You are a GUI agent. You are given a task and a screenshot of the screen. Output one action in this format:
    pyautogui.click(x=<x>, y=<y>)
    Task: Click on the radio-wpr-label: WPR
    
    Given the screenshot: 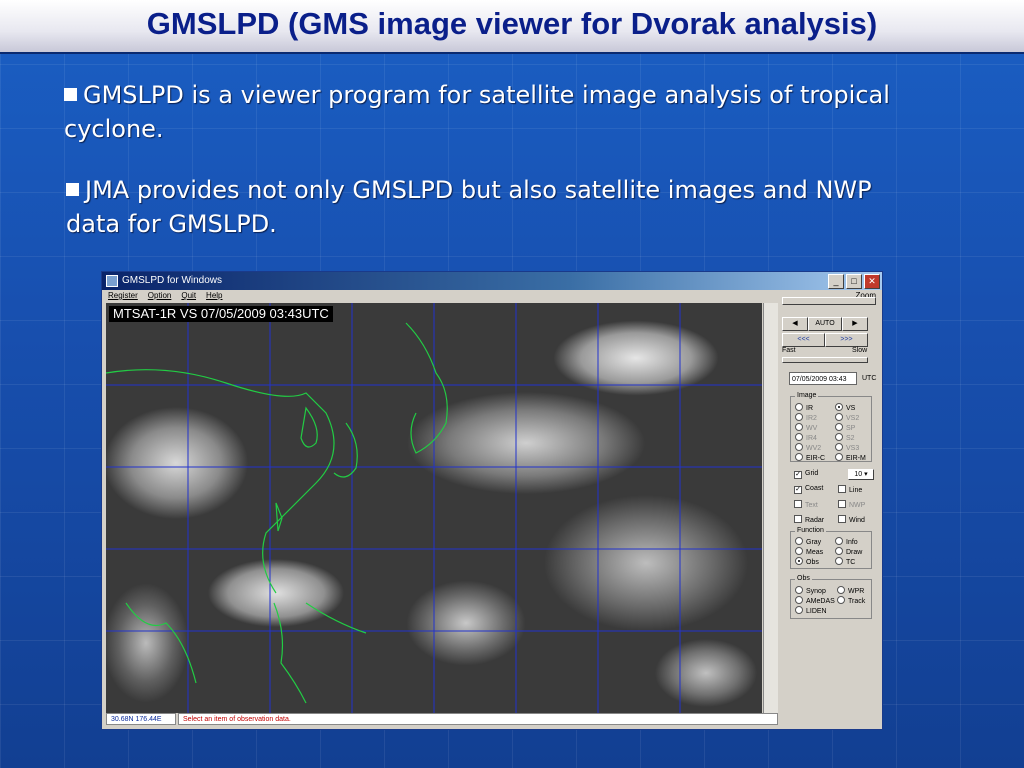 What is the action you would take?
    pyautogui.click(x=856, y=591)
    